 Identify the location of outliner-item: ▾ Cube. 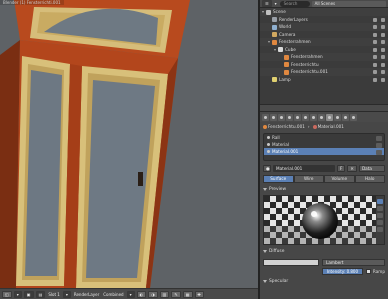
(324, 50).